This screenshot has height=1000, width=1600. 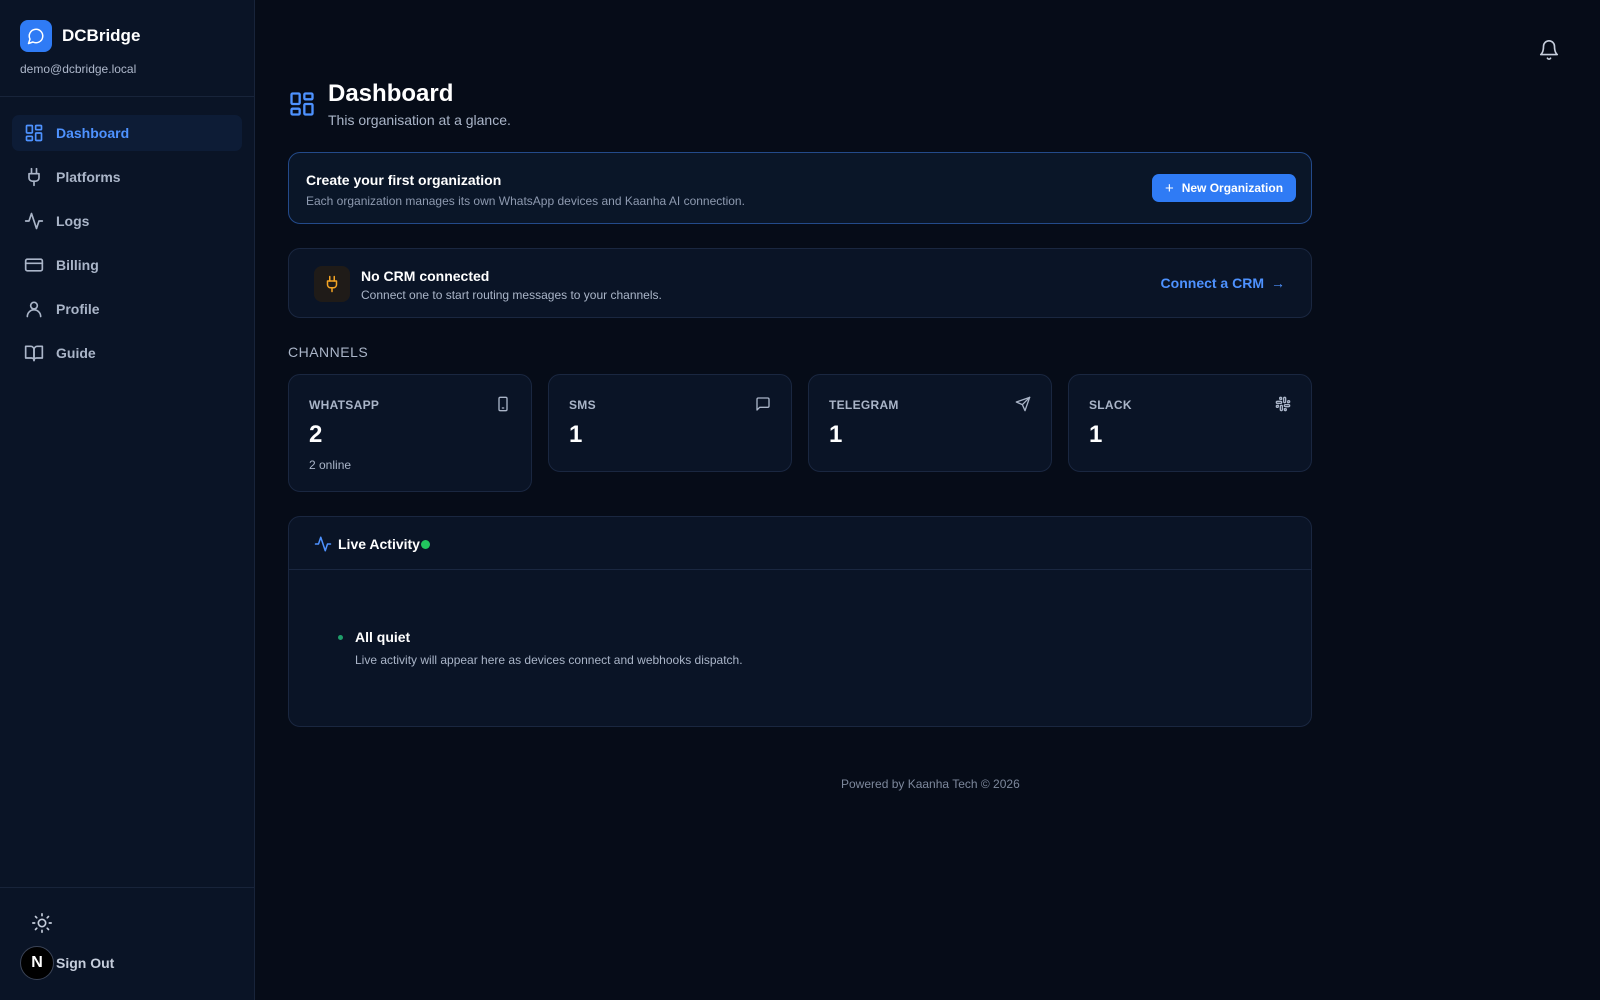 I want to click on send-icon, so click(x=1023, y=404).